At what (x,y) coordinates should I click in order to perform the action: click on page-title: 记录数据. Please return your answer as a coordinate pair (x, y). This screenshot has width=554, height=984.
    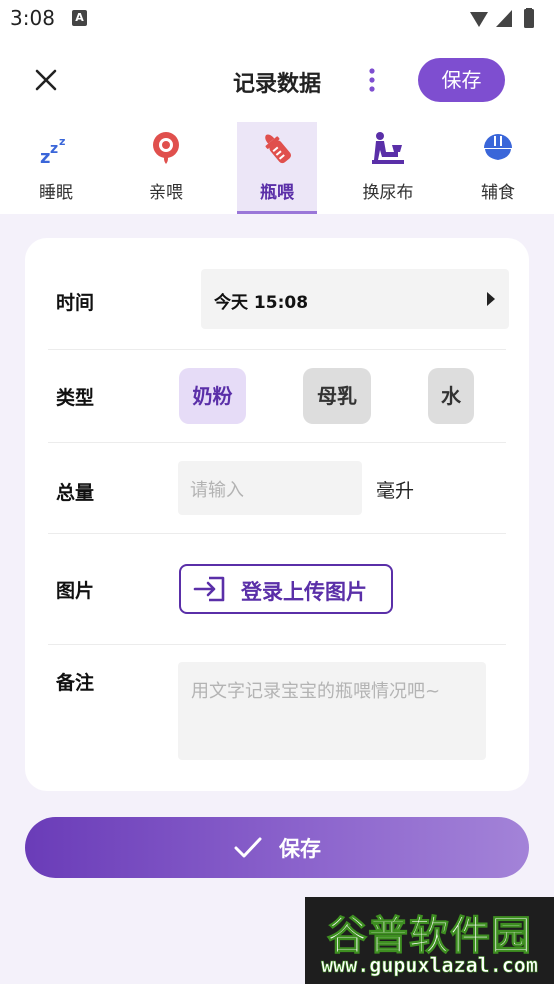
    Looking at the image, I should click on (276, 84).